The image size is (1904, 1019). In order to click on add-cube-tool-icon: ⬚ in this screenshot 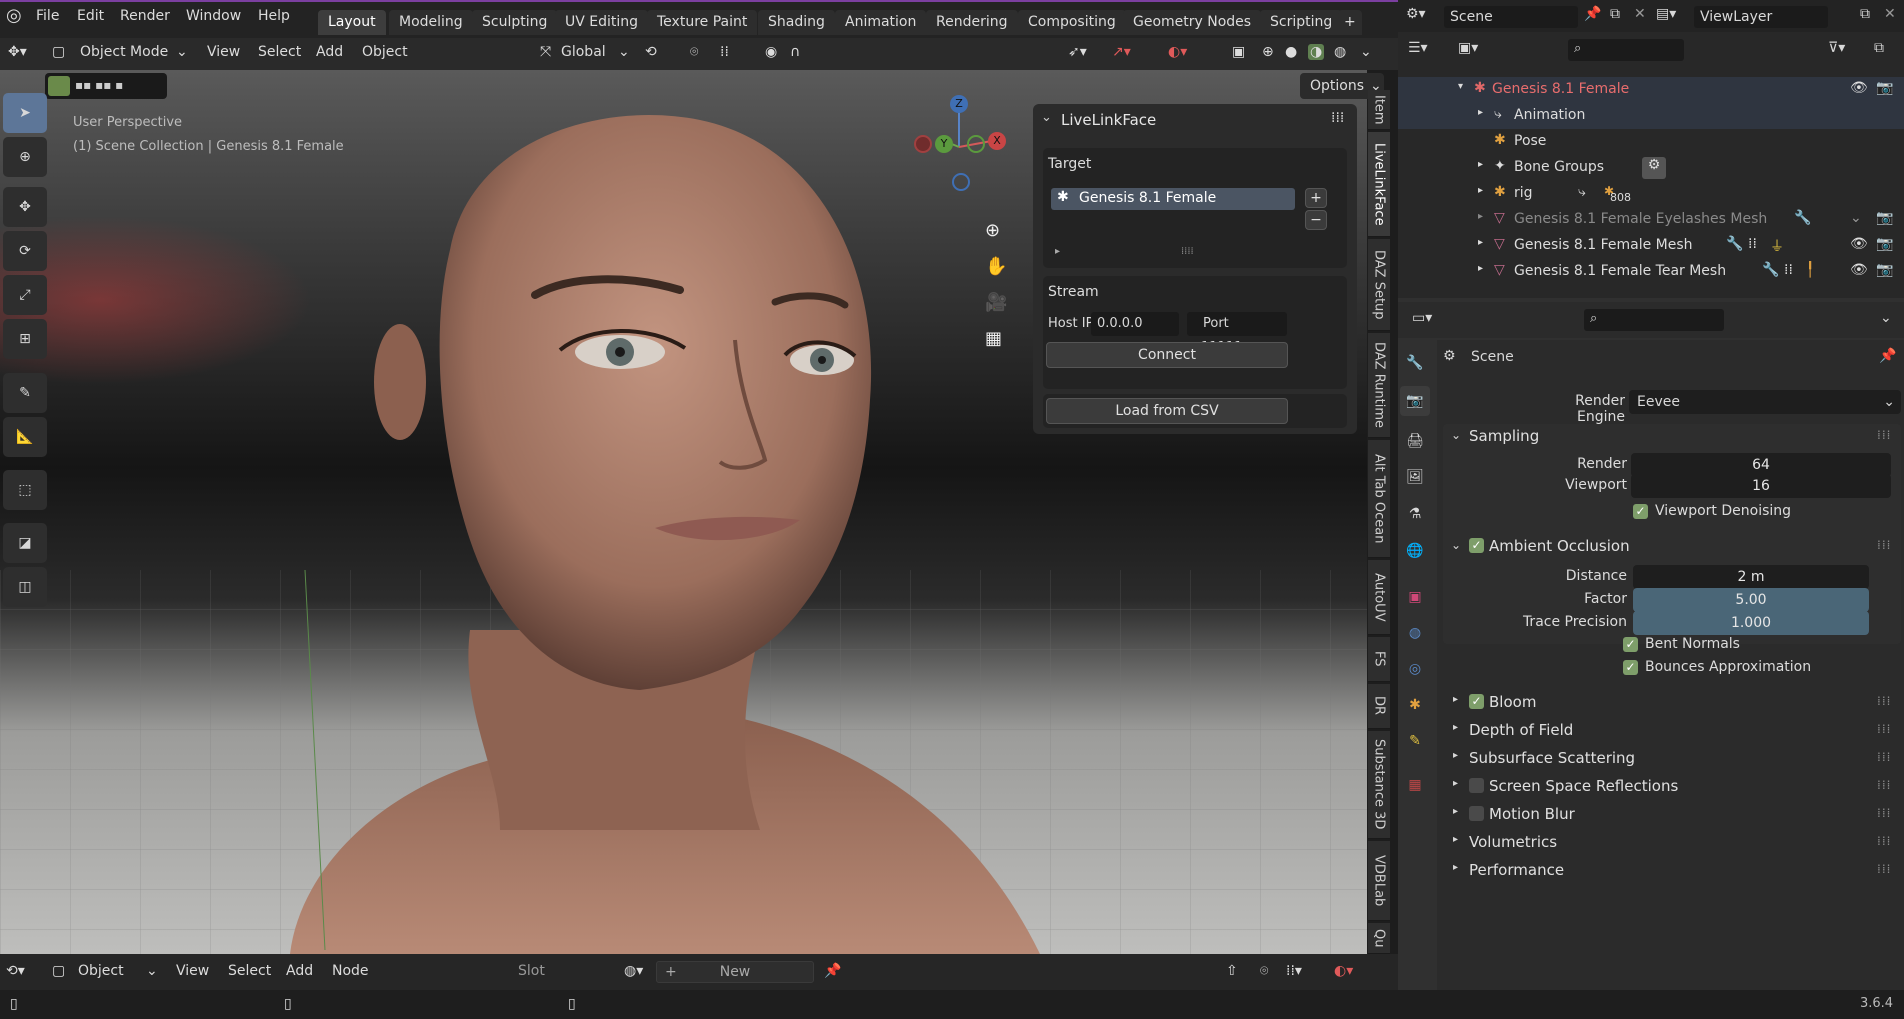, I will do `click(25, 490)`.